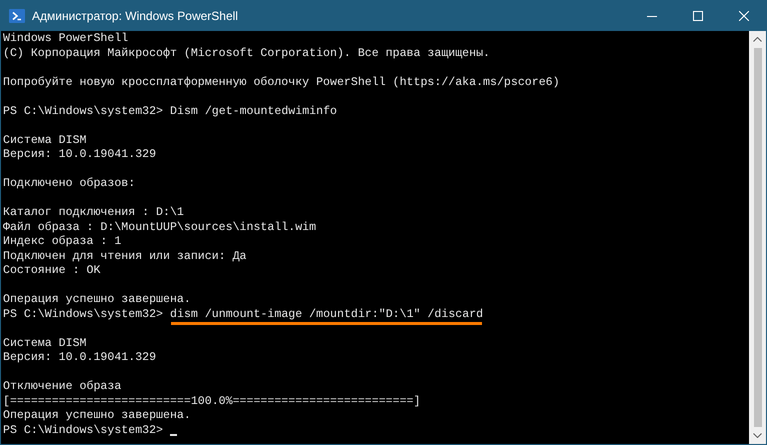 This screenshot has width=767, height=445. I want to click on vertical-scrollbar, so click(757, 237).